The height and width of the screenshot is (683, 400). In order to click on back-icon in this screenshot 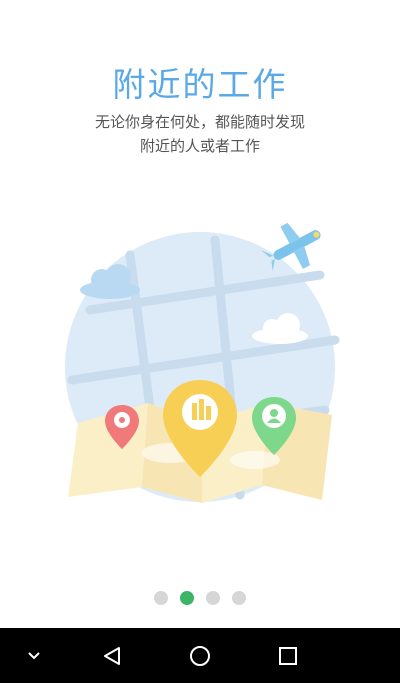, I will do `click(112, 655)`.